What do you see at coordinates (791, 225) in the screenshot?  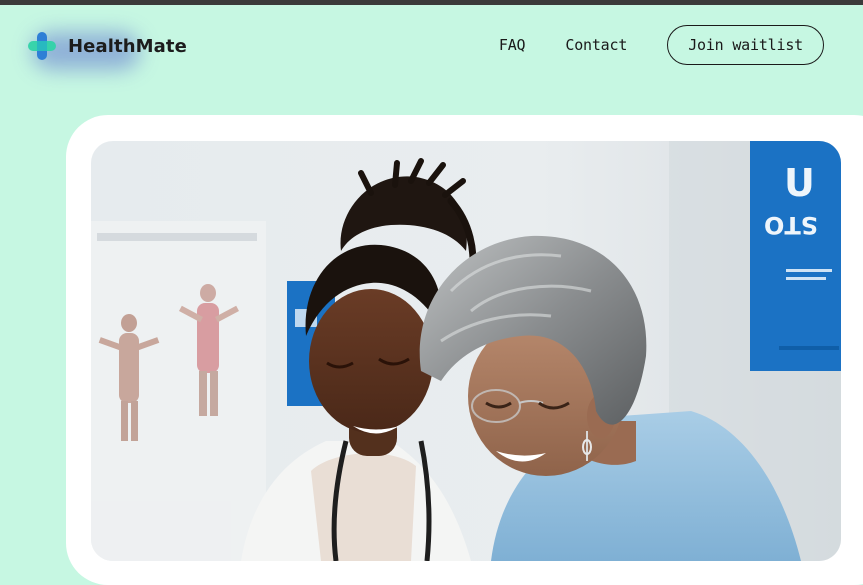 I see `svg-text: STO` at bounding box center [791, 225].